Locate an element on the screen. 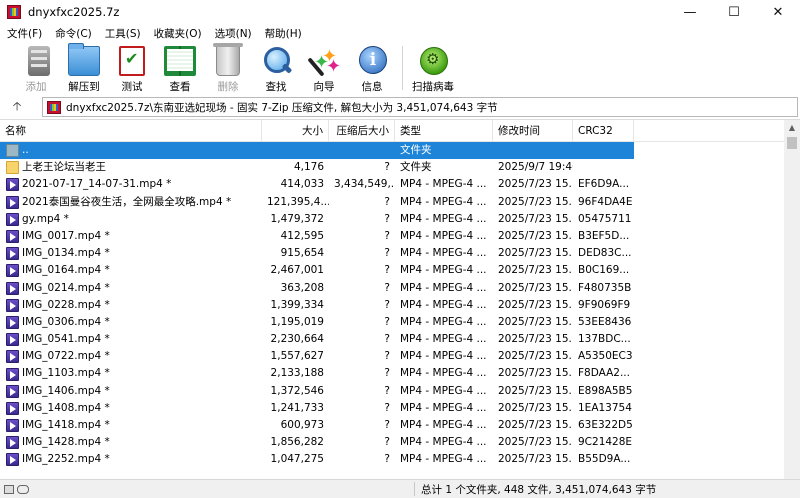 This screenshot has width=800, height=498. toolbar: 添加 解压到 测试 查看 删除 查找 向导 信息 扫描病毒 is located at coordinates (400, 69).